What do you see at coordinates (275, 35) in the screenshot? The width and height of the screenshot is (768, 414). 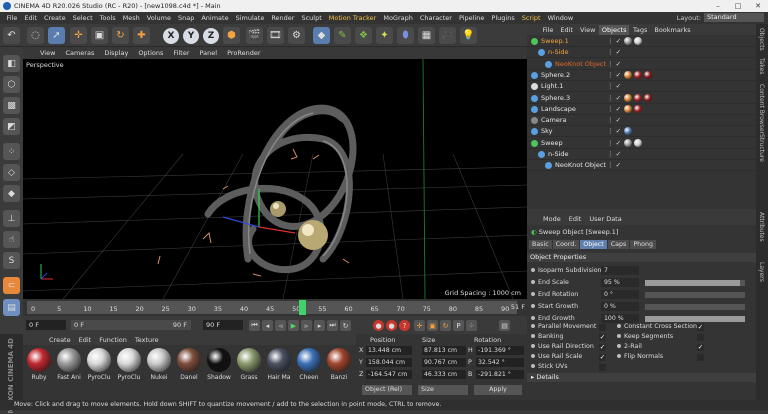 I see `render-picture-viewer-icon: 🎞` at bounding box center [275, 35].